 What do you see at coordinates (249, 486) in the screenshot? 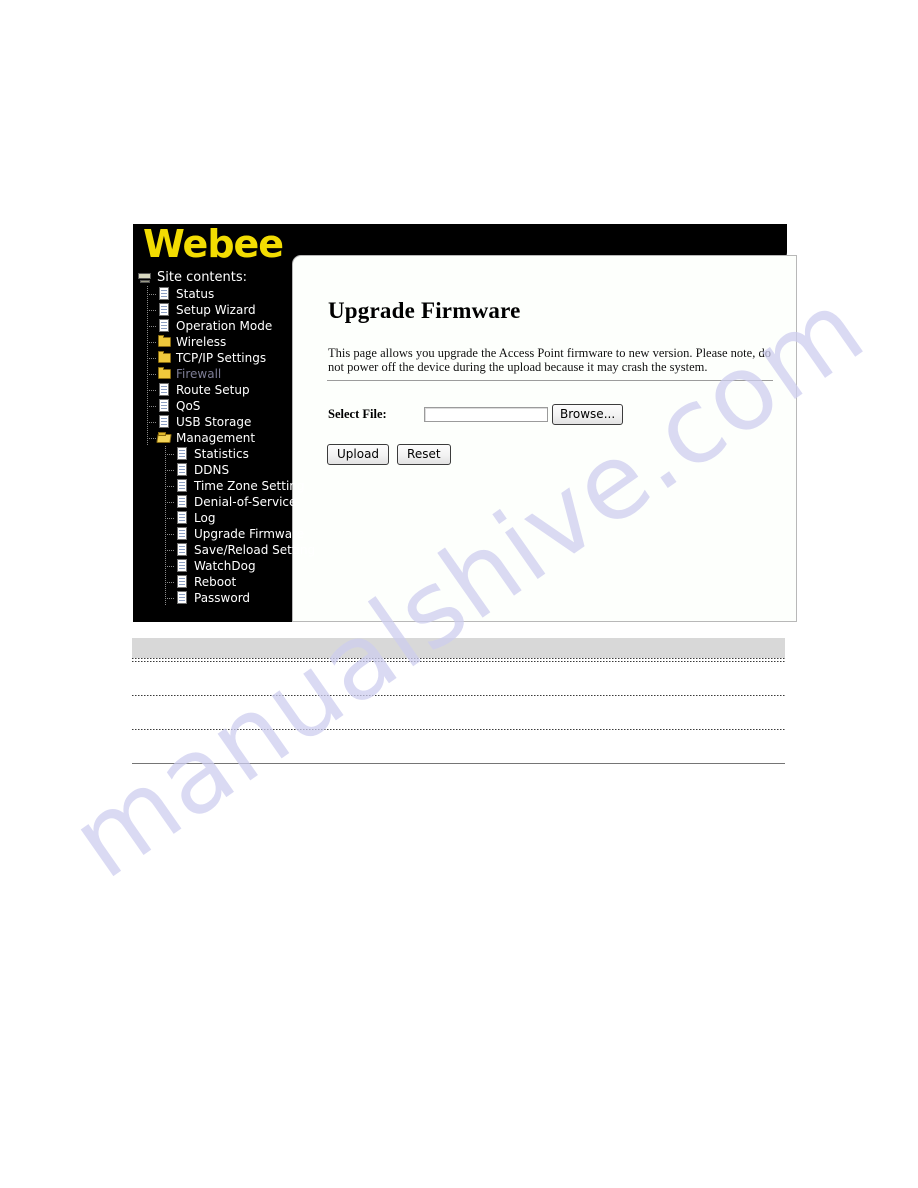
I see `sidebar-item-label: Time Zone Setting` at bounding box center [249, 486].